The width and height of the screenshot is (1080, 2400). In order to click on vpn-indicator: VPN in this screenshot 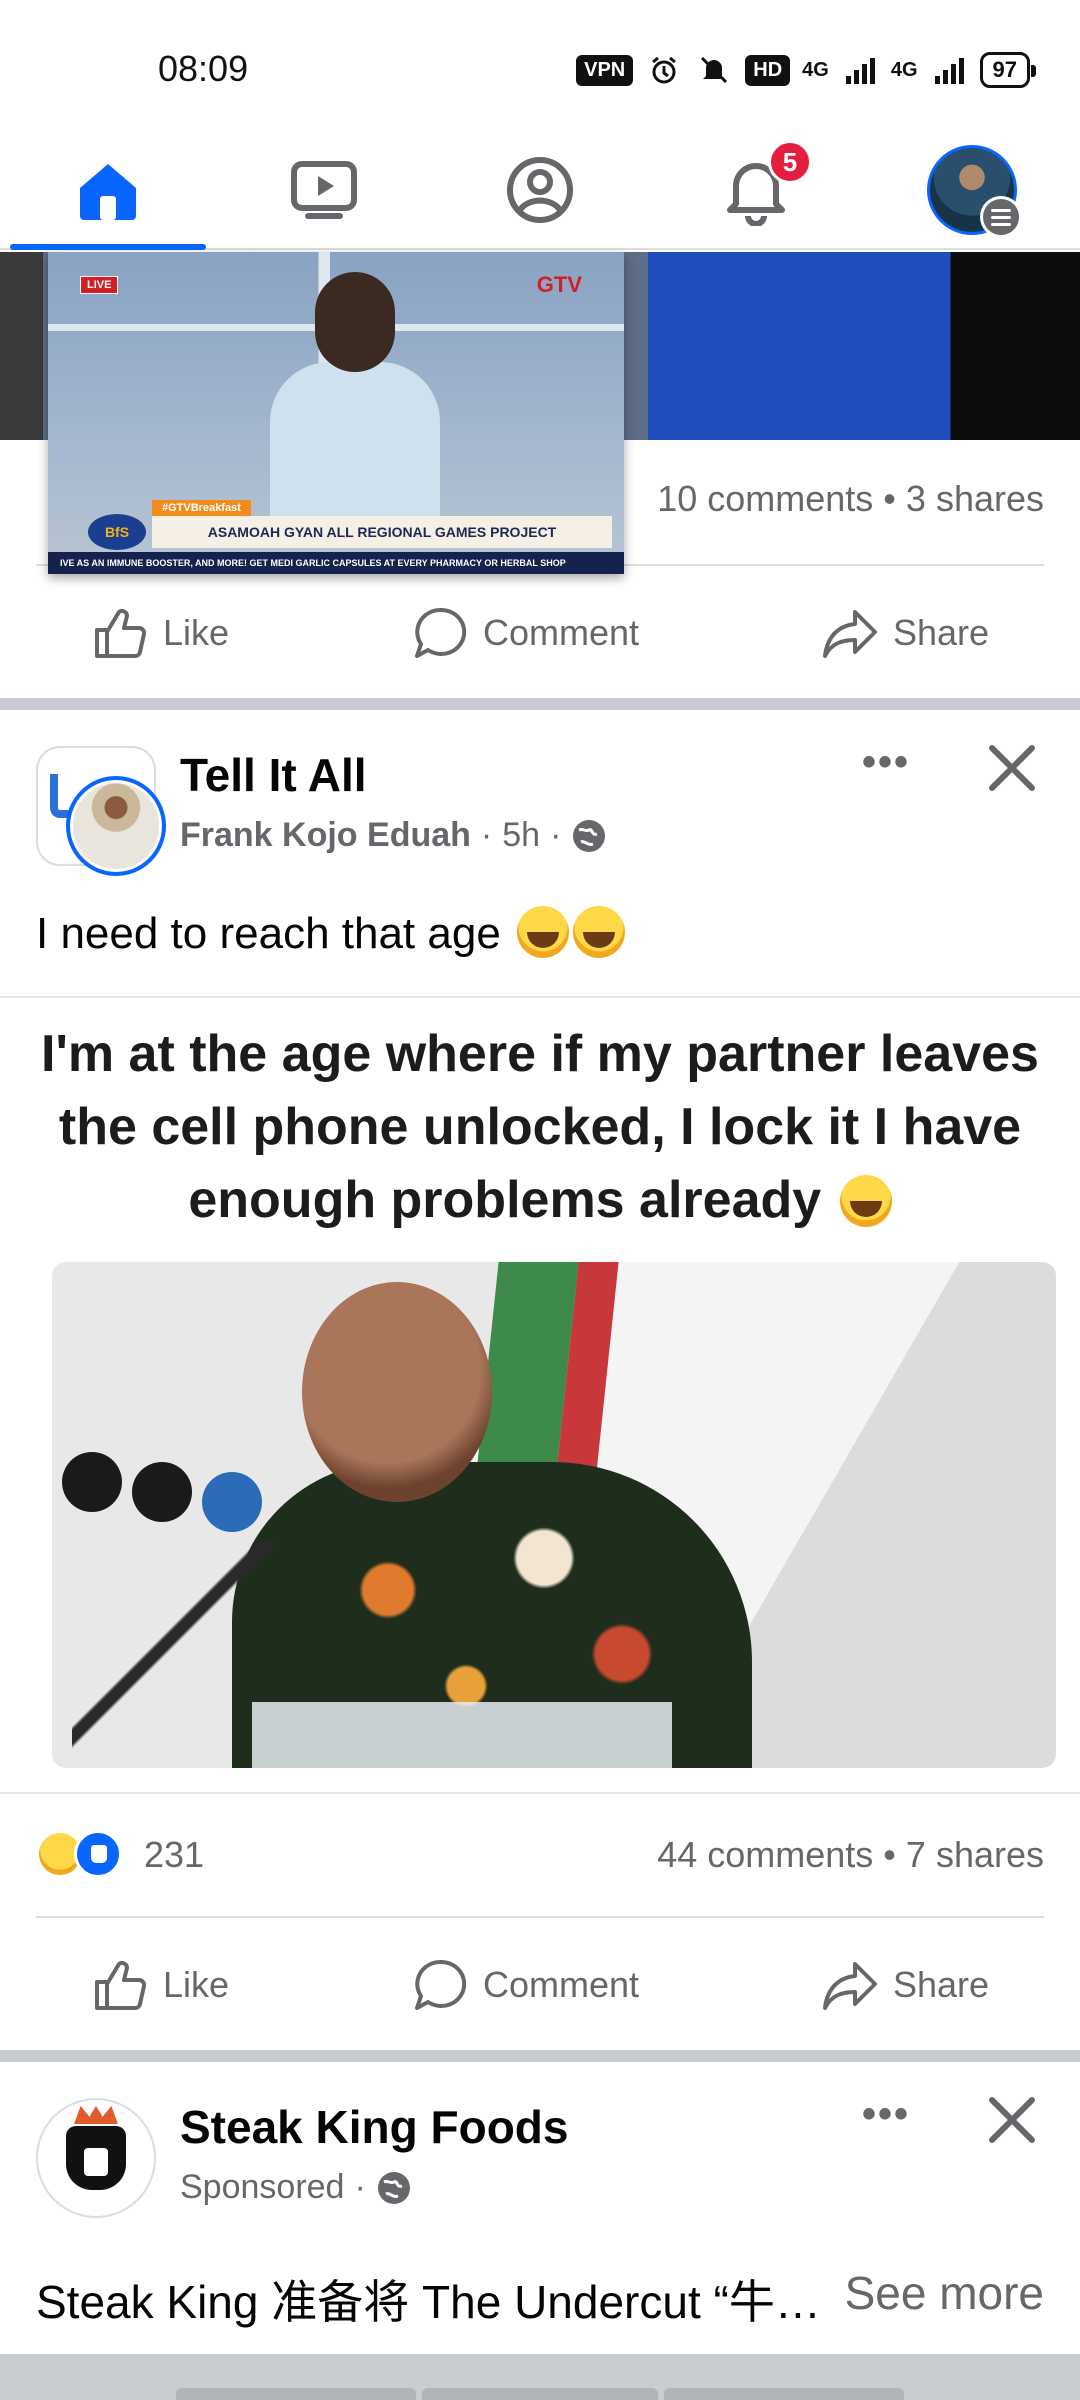, I will do `click(605, 70)`.